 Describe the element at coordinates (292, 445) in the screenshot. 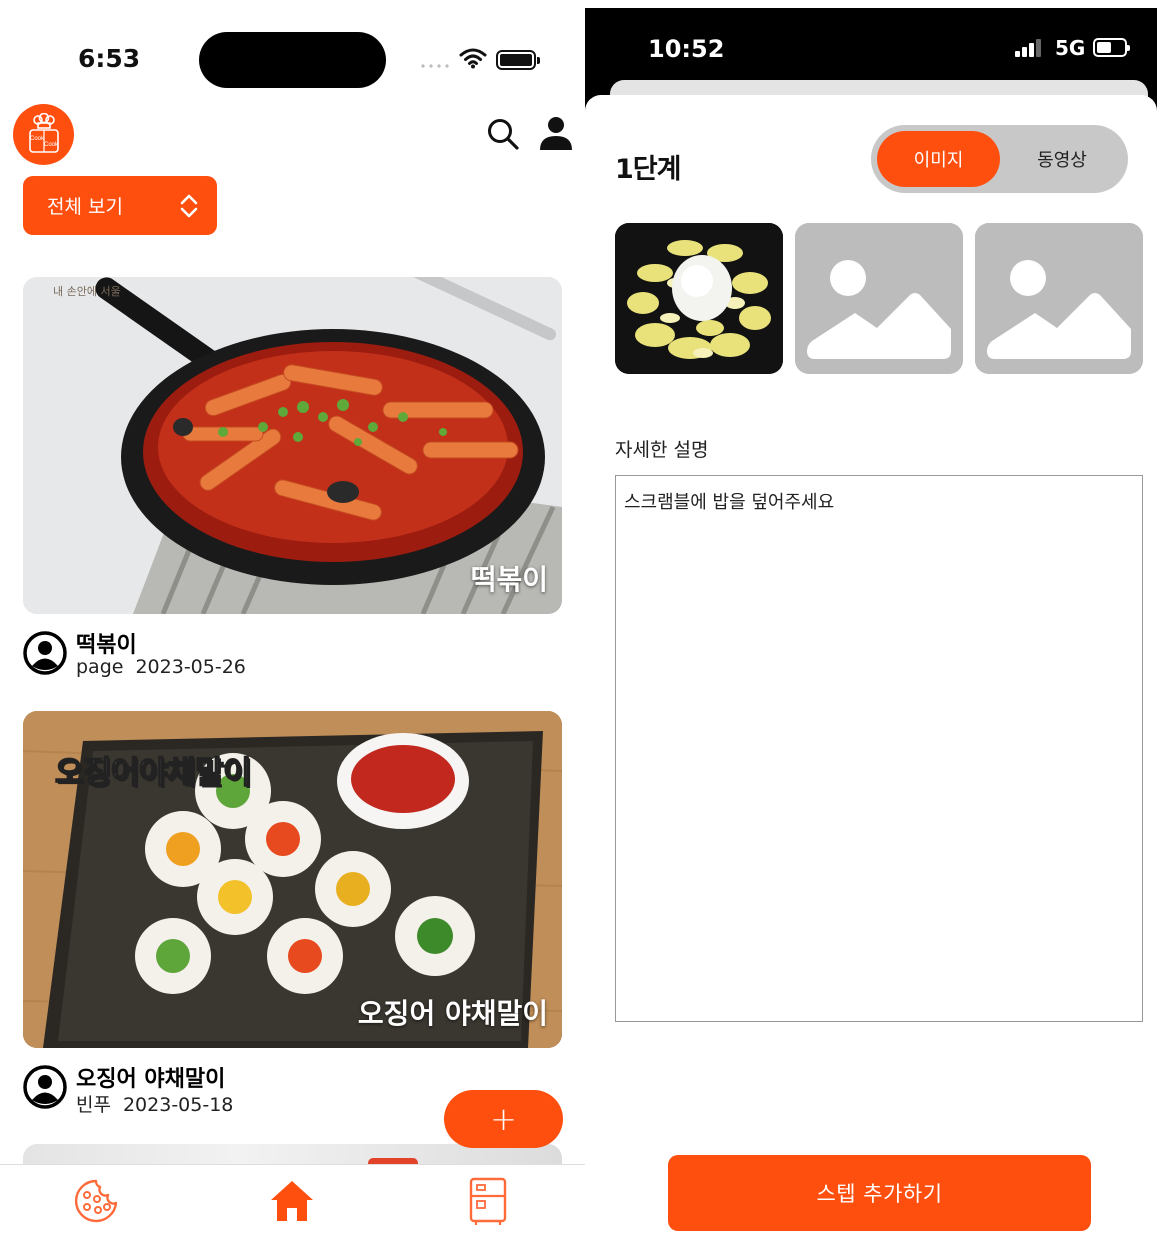

I see `recipe-card-image: 내 손안에 서울 떡볶이` at that location.